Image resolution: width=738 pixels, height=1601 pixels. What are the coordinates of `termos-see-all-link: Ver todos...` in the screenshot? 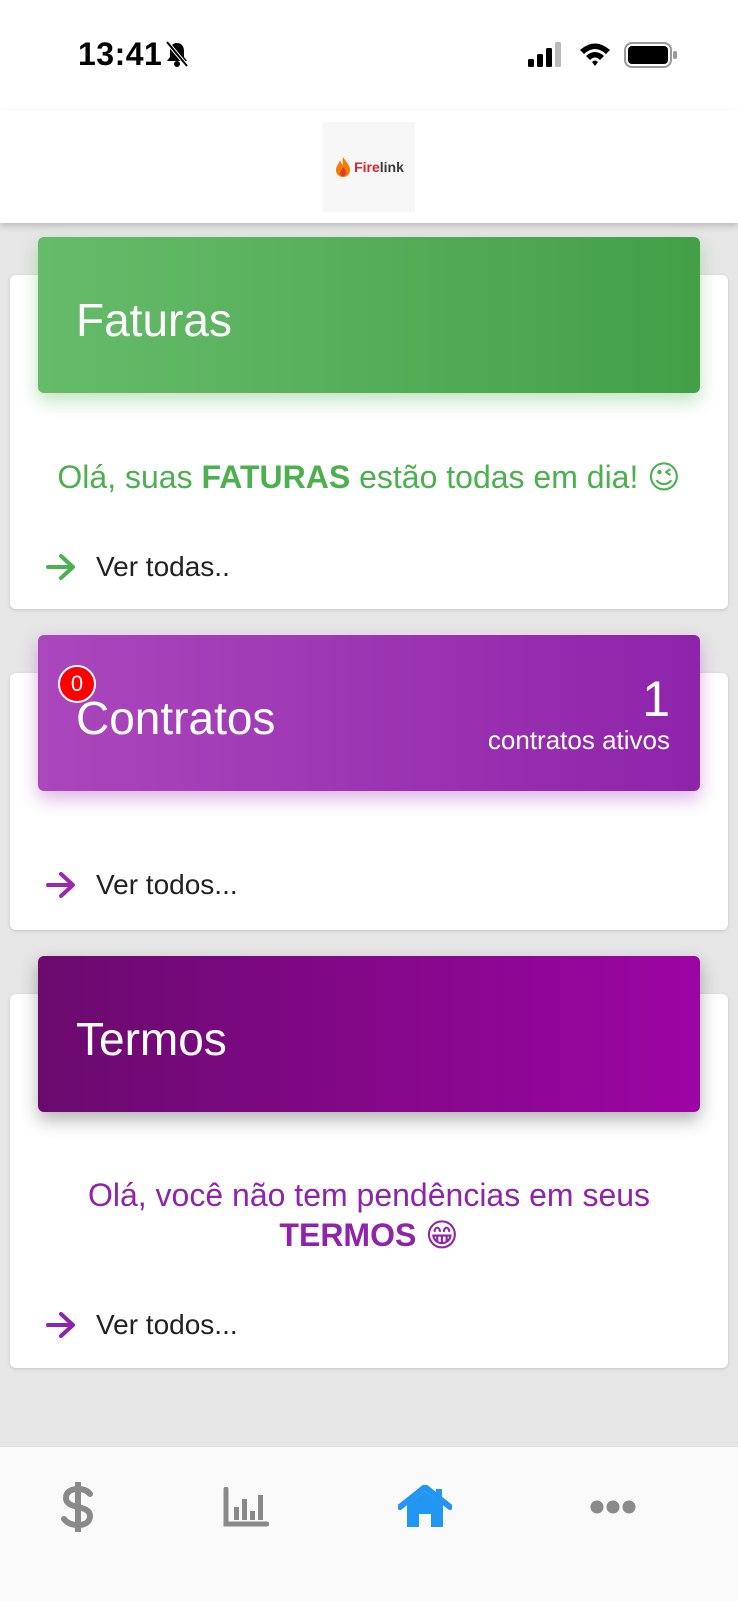 It's located at (142, 1325).